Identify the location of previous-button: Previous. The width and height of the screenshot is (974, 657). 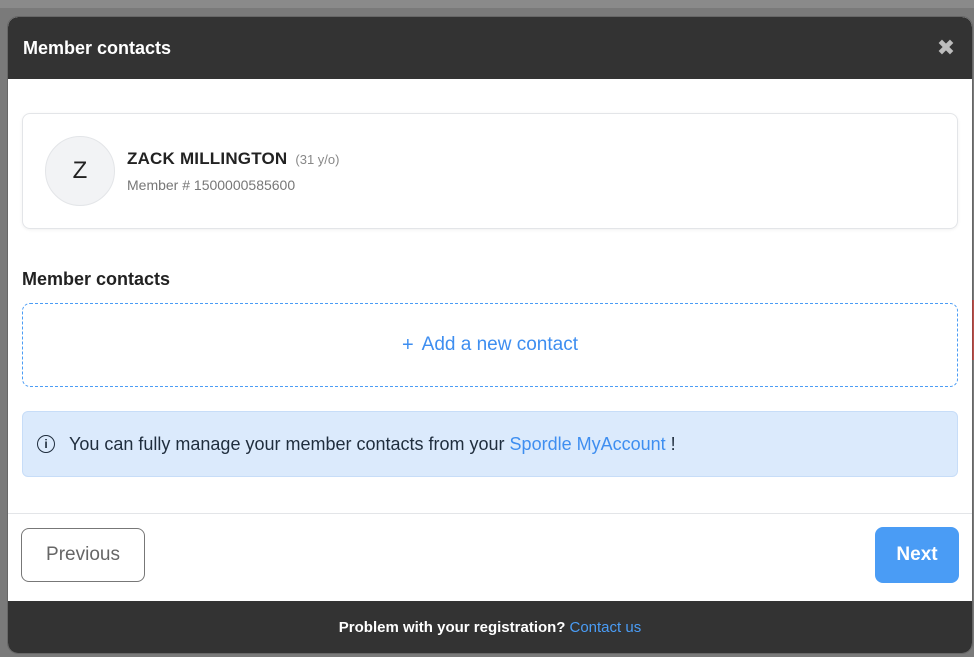
(83, 555).